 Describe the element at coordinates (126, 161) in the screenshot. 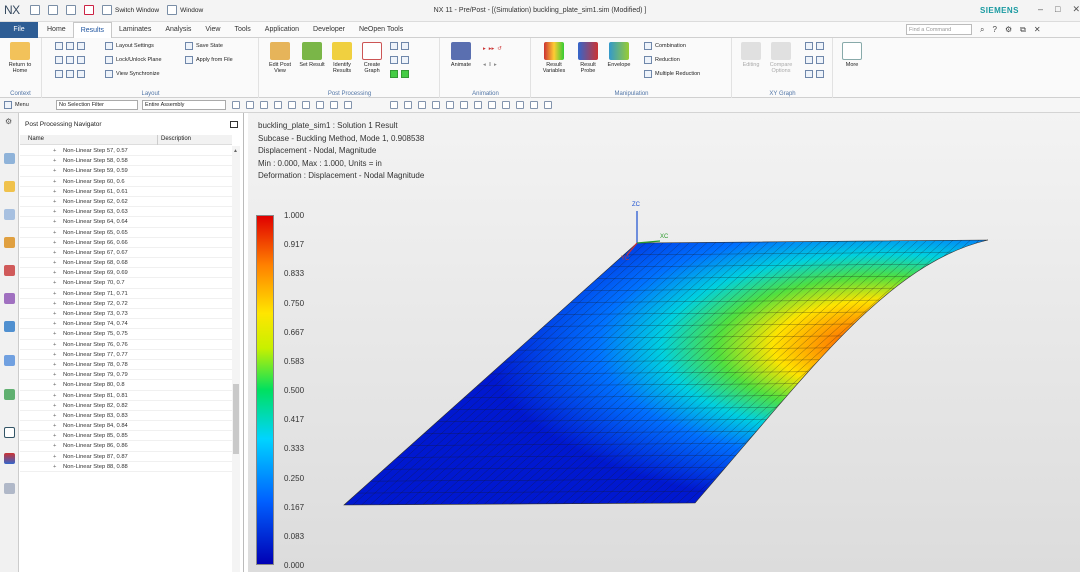

I see `navigator-row: + Non-Linear Step 58, 0.58` at that location.